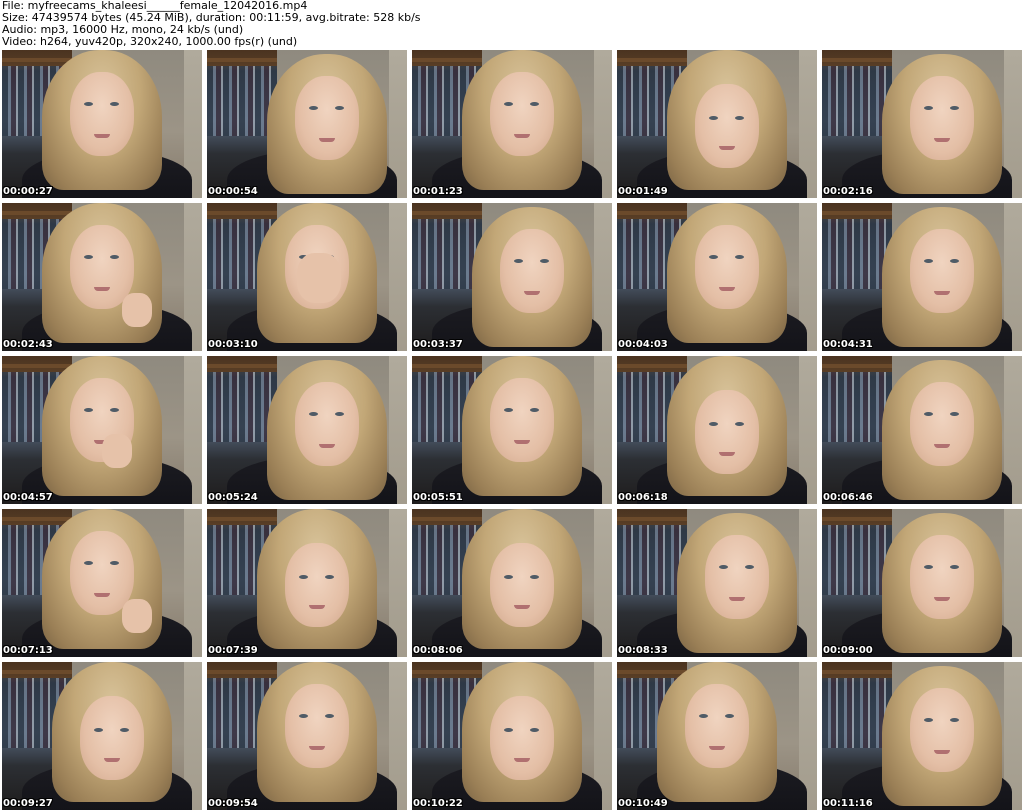  Describe the element at coordinates (102, 124) in the screenshot. I see `thumbnail-frame: 00:00:27` at that location.